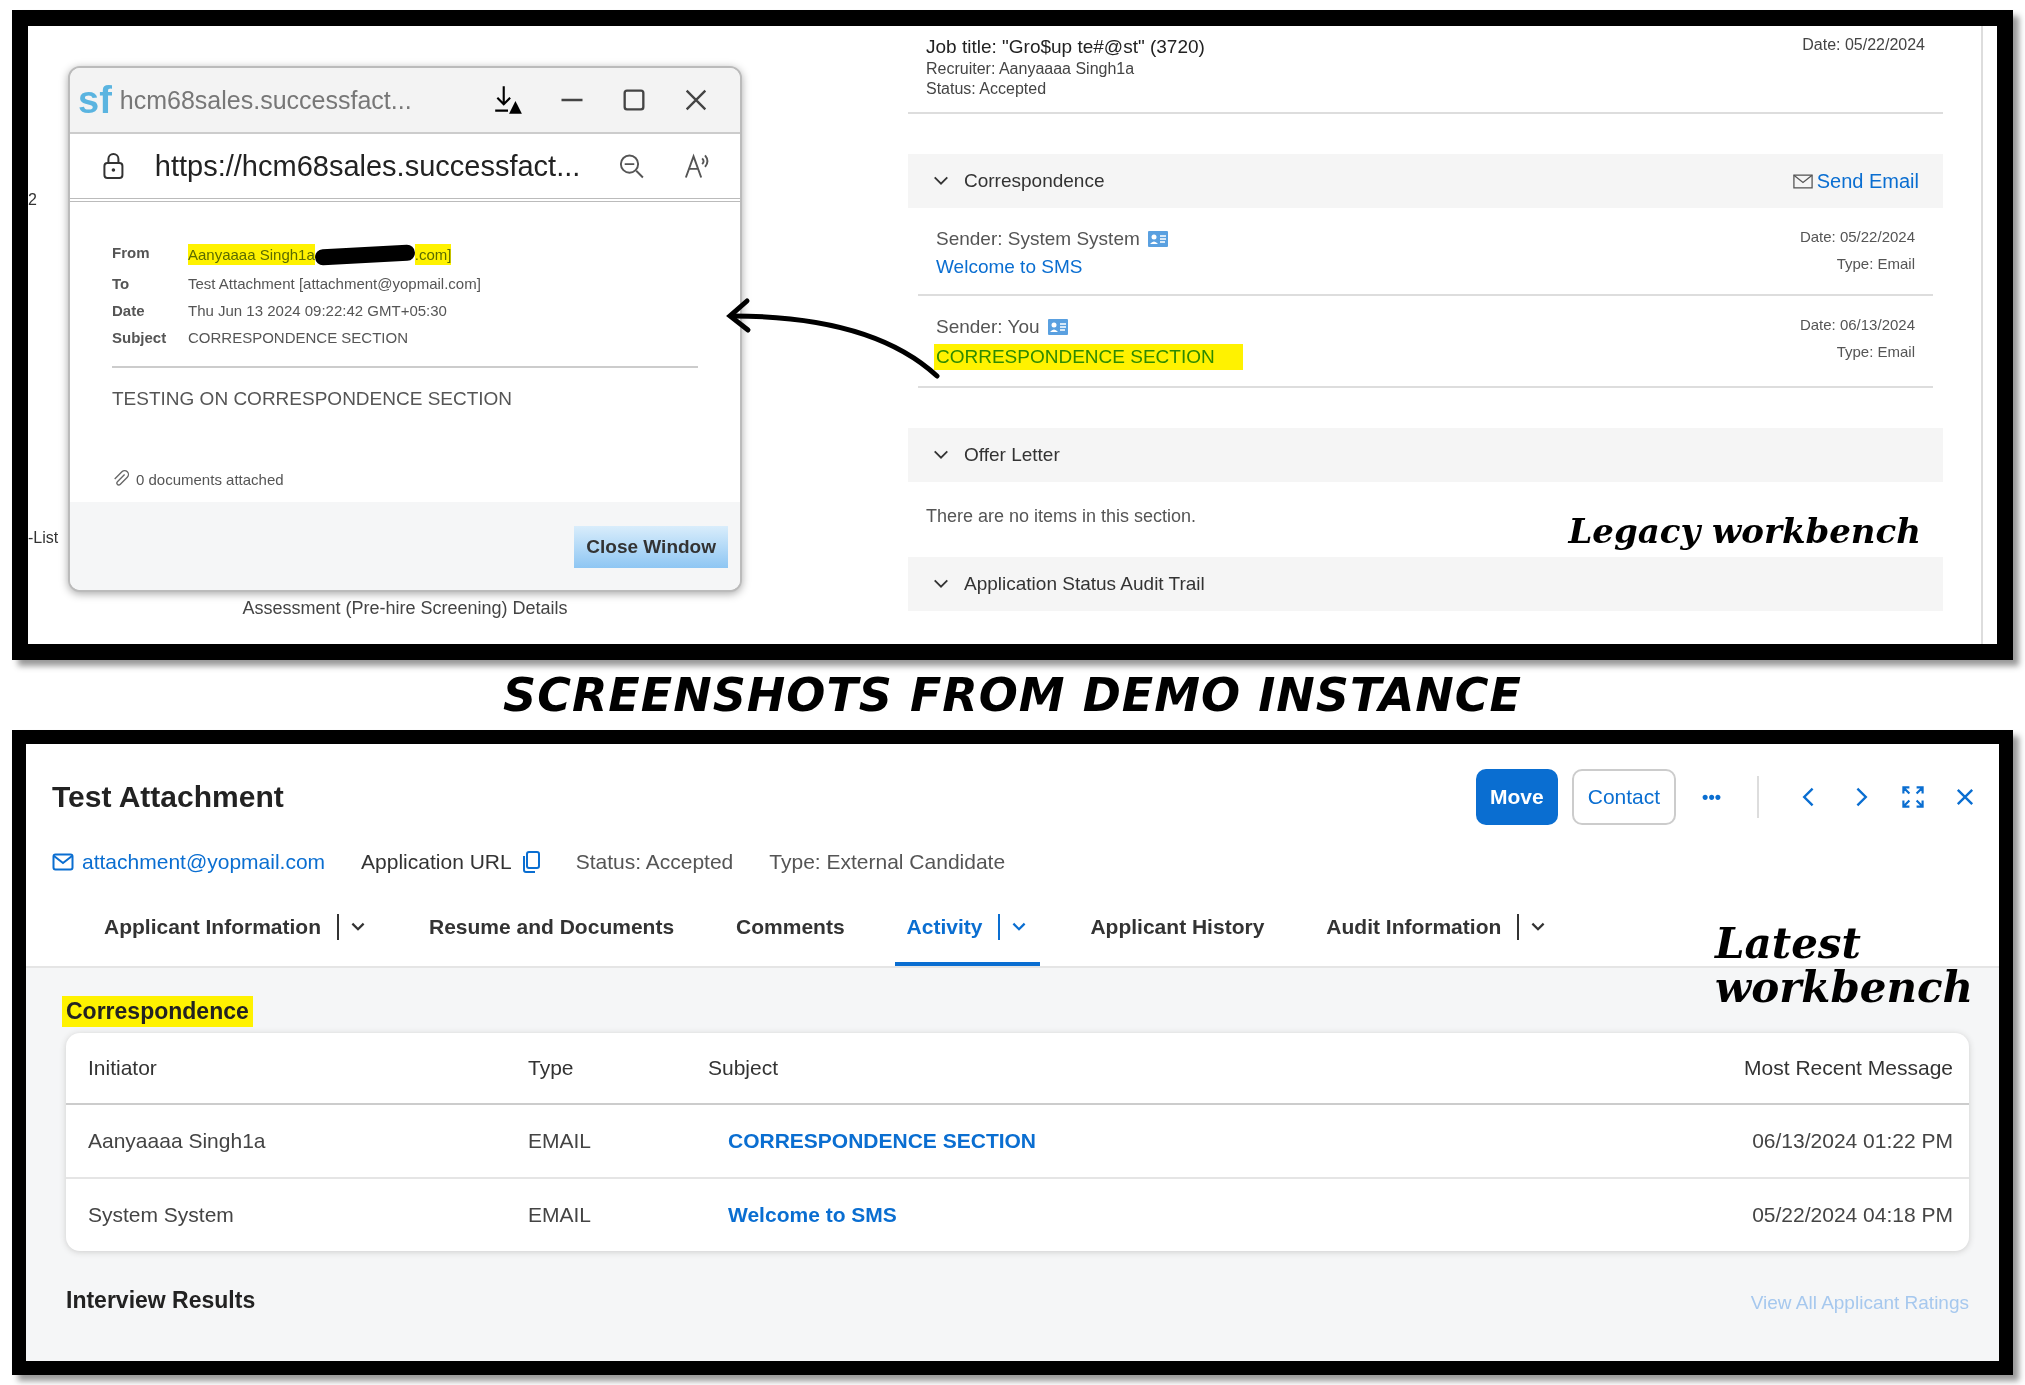 Image resolution: width=2025 pixels, height=1385 pixels. What do you see at coordinates (161, 1300) in the screenshot?
I see `section-title: Interview Results` at bounding box center [161, 1300].